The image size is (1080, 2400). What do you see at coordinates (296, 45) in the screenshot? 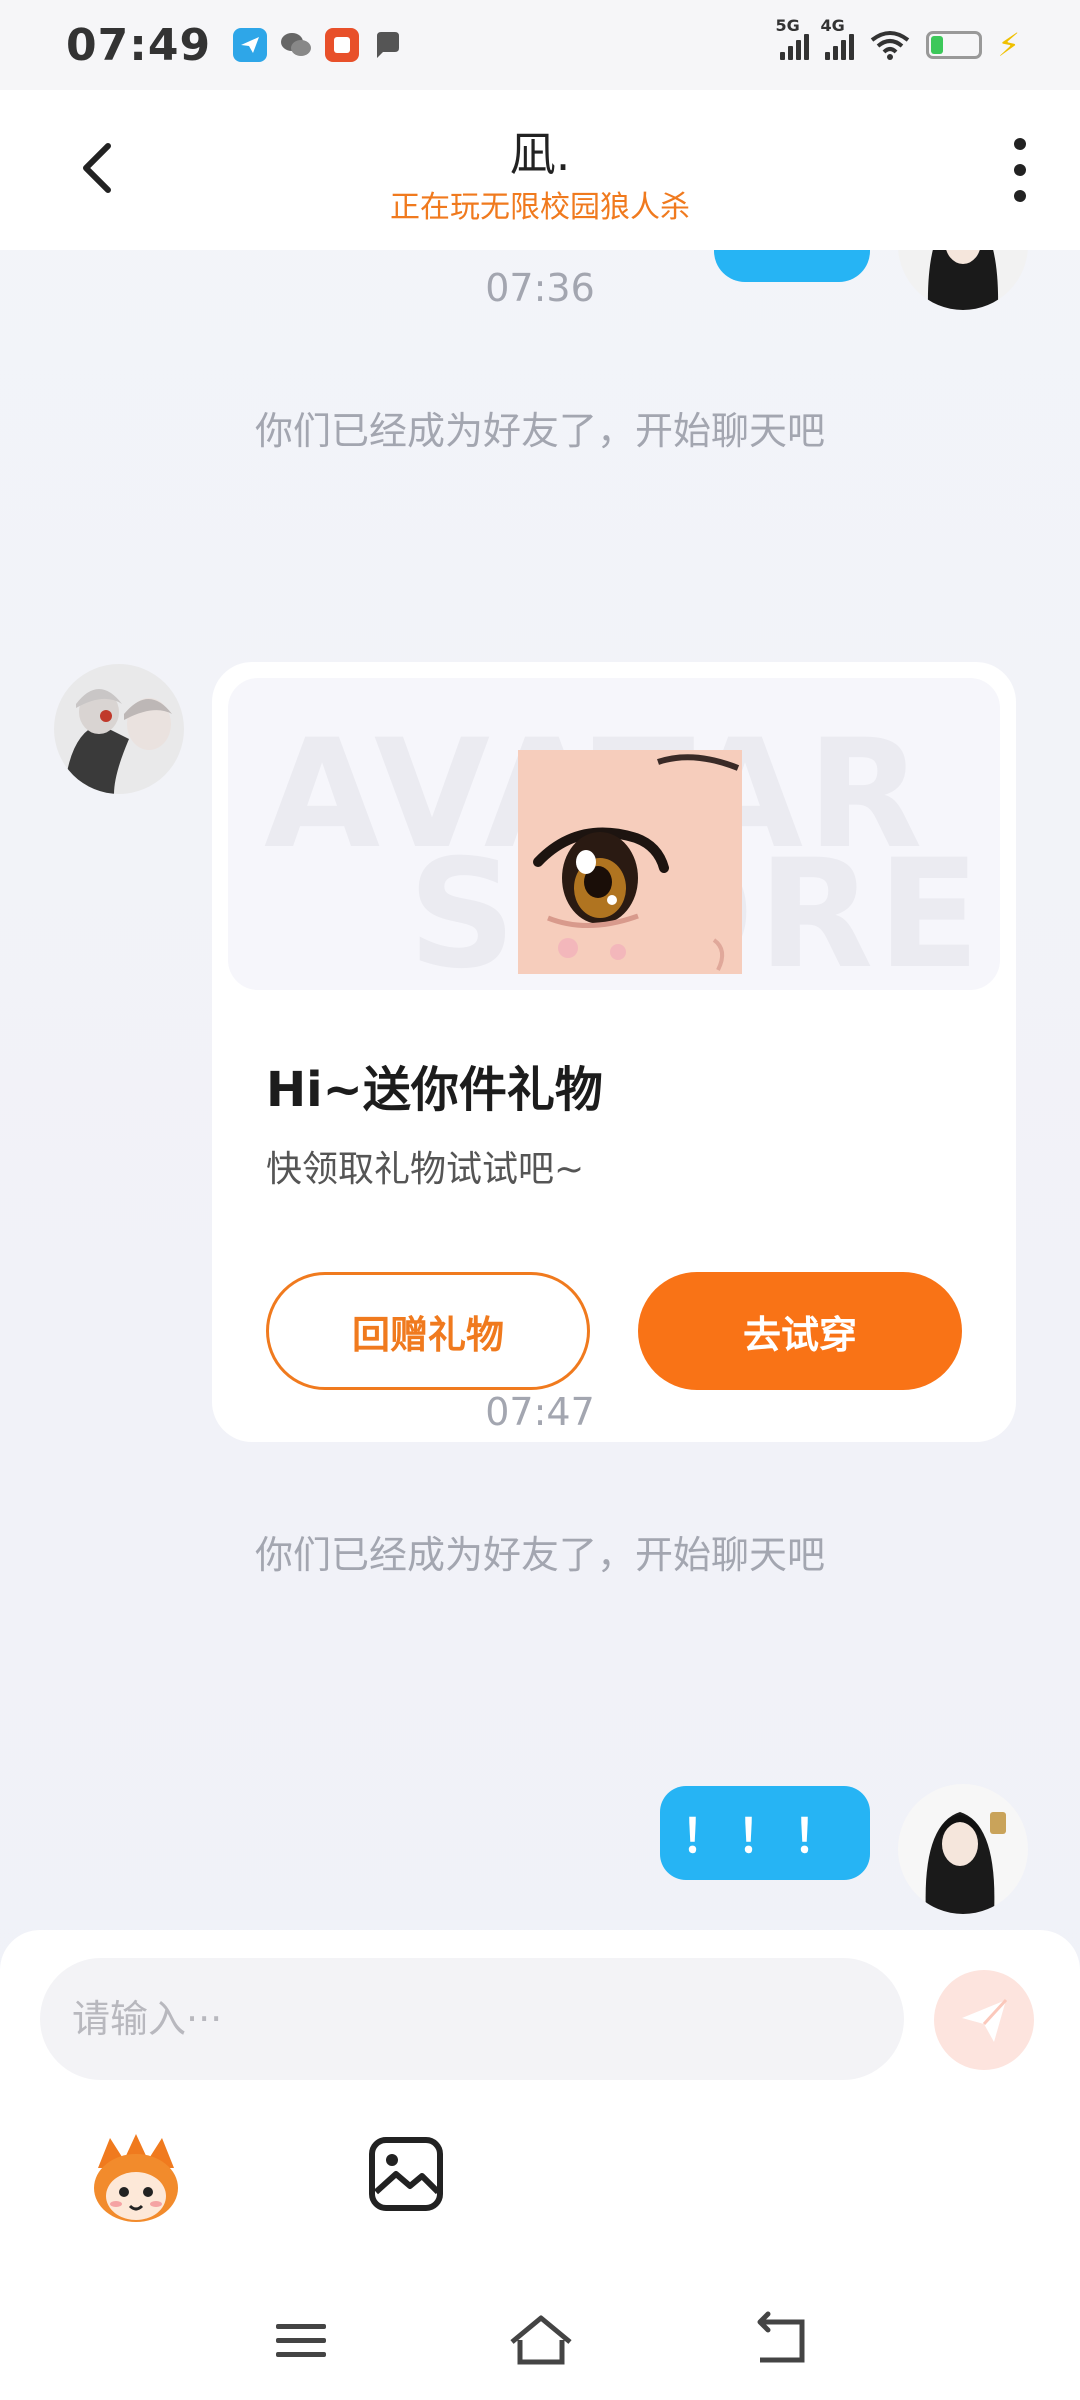
I see `wechat-icon` at bounding box center [296, 45].